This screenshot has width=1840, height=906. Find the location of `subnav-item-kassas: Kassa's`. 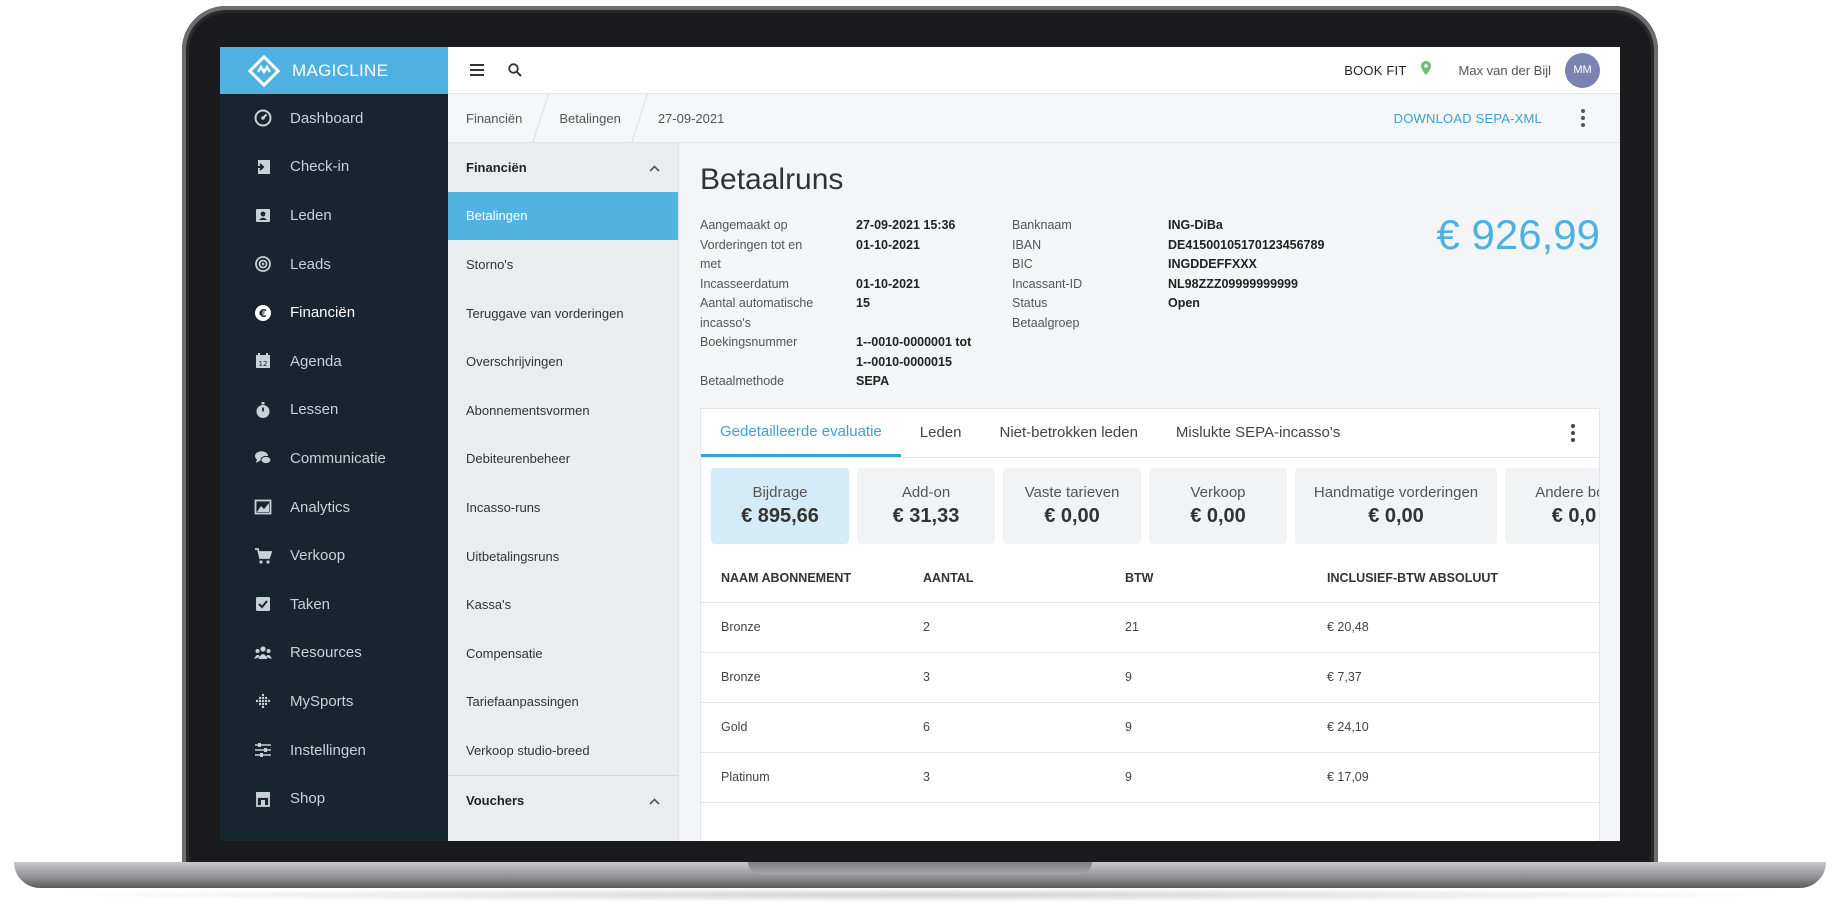

subnav-item-kassas: Kassa's is located at coordinates (563, 604).